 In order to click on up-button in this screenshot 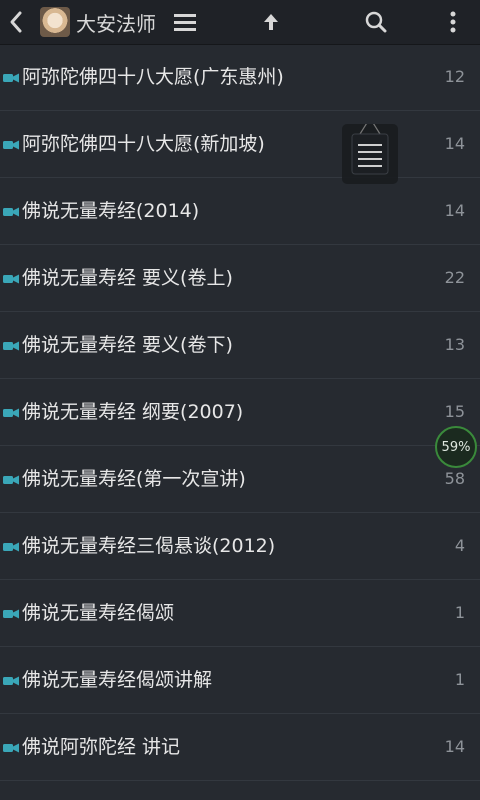, I will do `click(271, 22)`.